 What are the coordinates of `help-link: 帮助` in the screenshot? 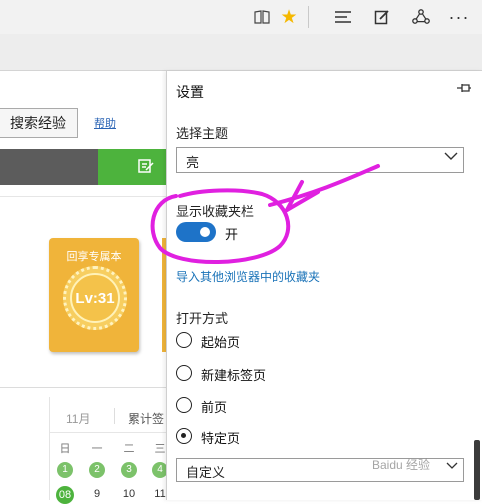 It's located at (105, 123).